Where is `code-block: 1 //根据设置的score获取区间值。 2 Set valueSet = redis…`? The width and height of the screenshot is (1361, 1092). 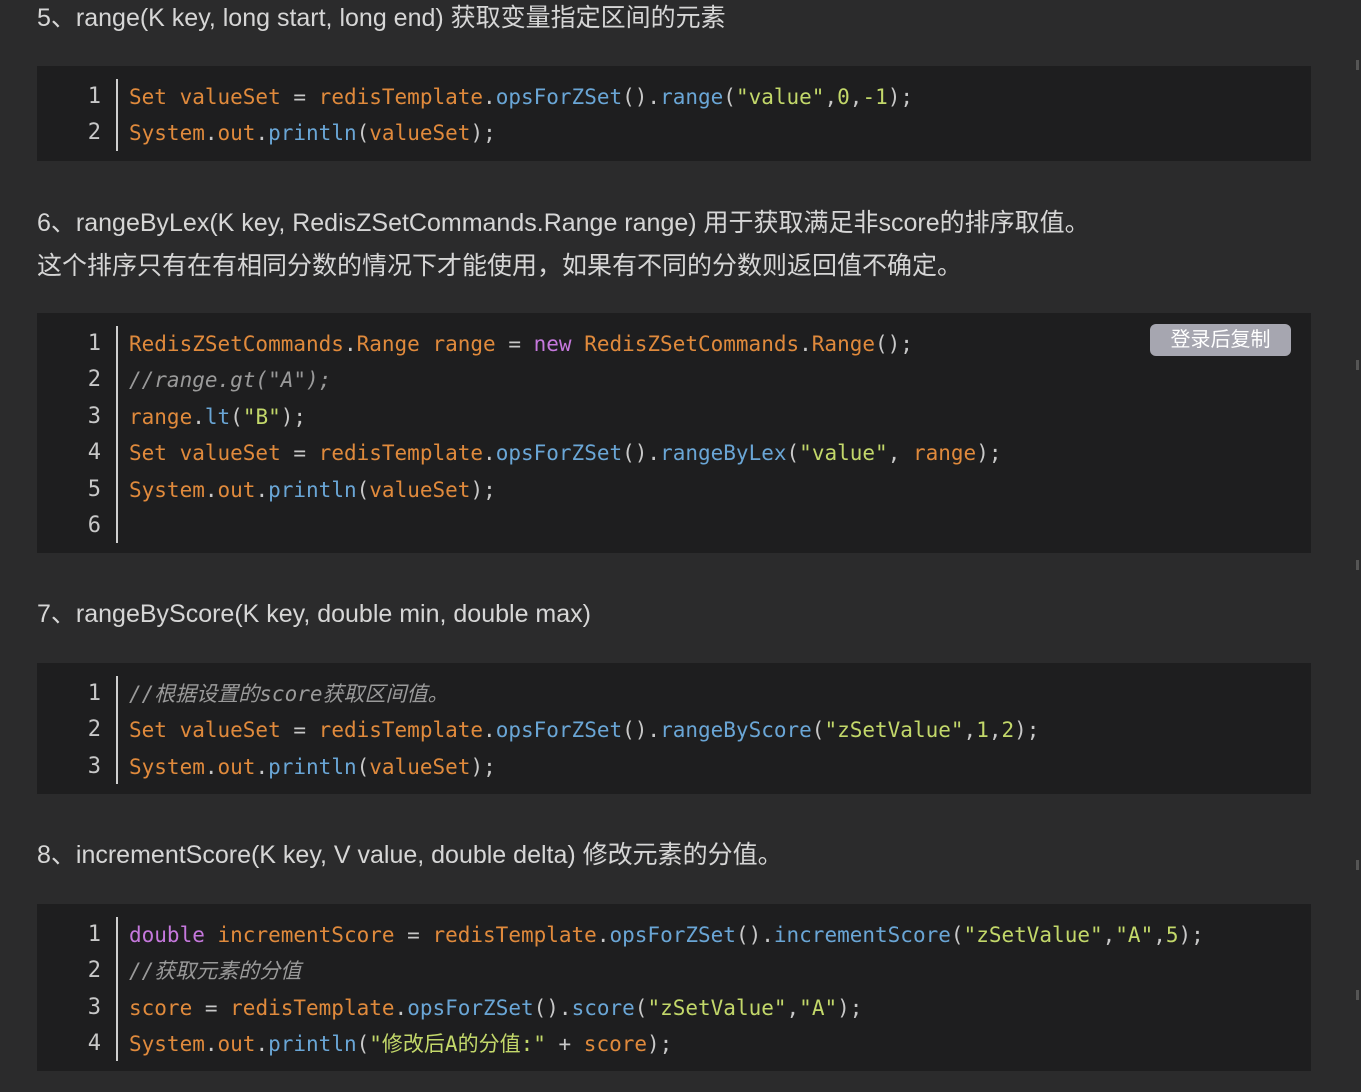
code-block: 1 //根据设置的score获取区间值。 2 Set valueSet = redis… is located at coordinates (674, 728).